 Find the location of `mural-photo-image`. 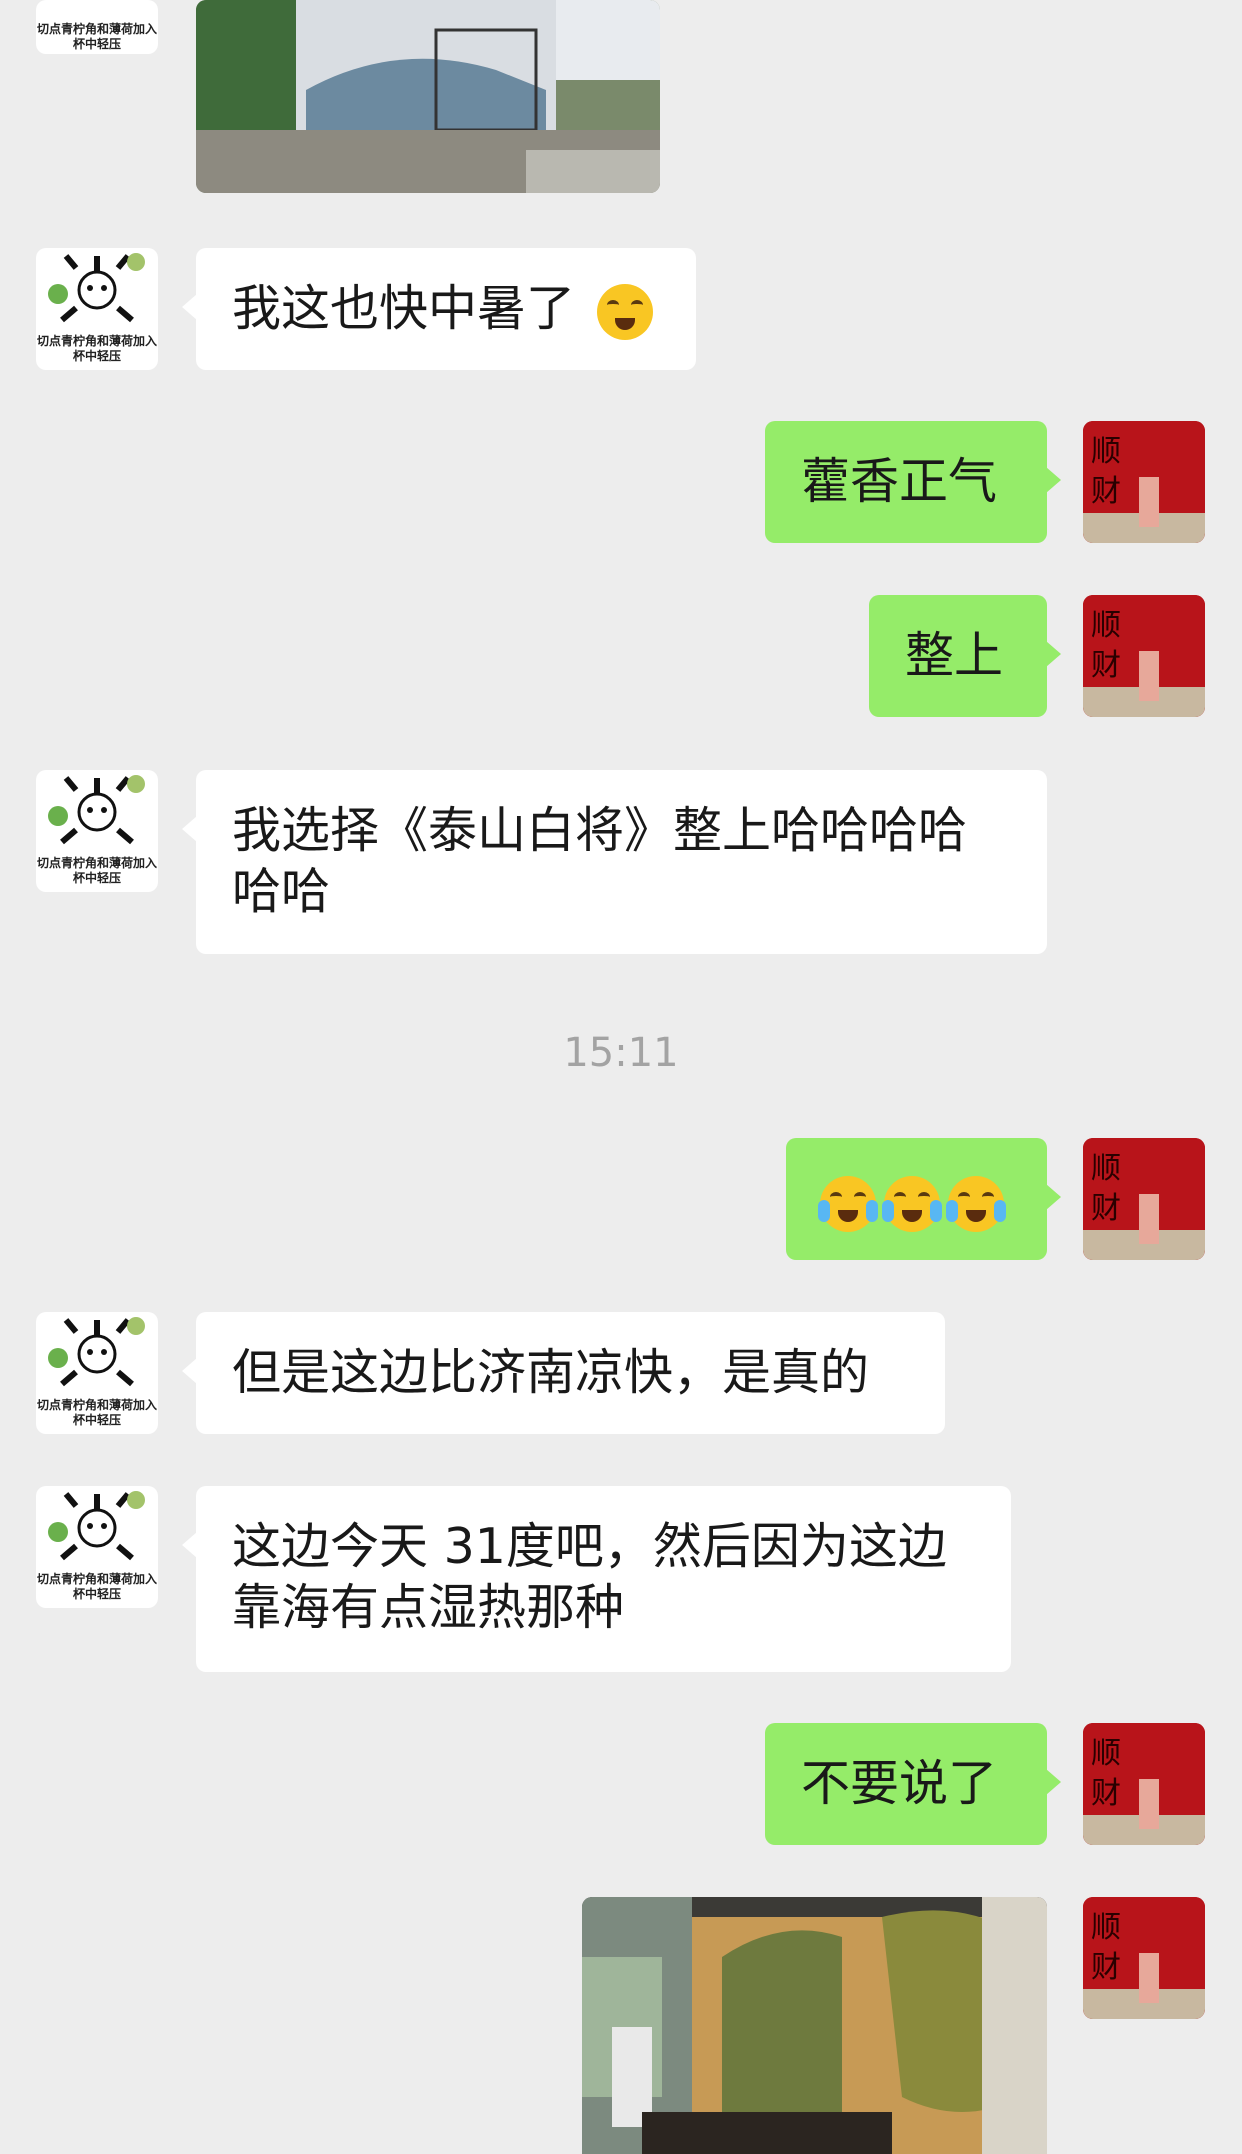

mural-photo-image is located at coordinates (814, 2025).